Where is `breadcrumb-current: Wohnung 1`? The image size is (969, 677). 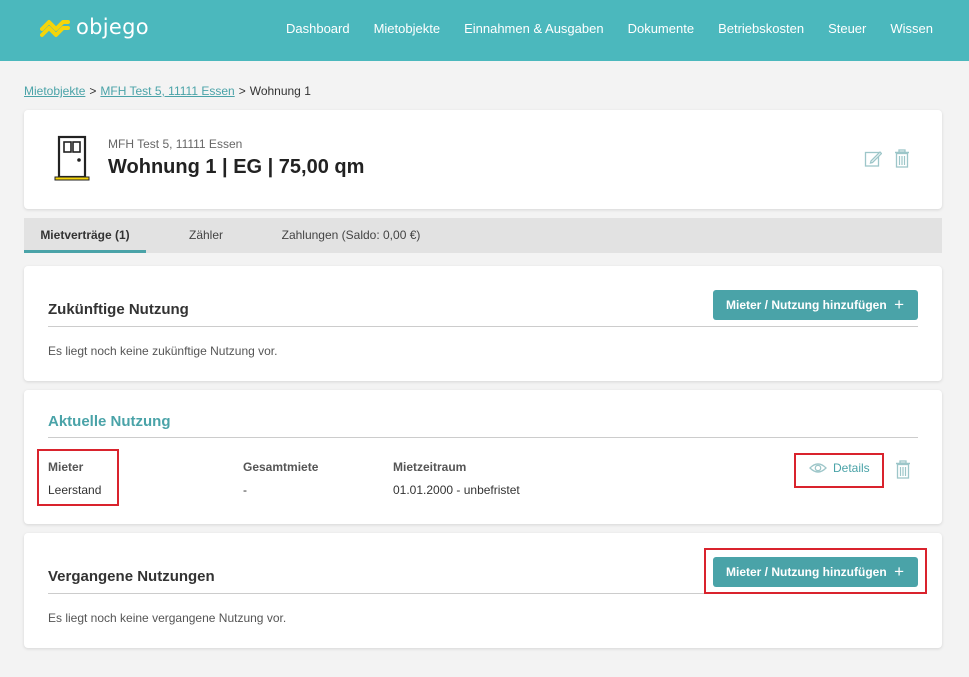 breadcrumb-current: Wohnung 1 is located at coordinates (280, 91).